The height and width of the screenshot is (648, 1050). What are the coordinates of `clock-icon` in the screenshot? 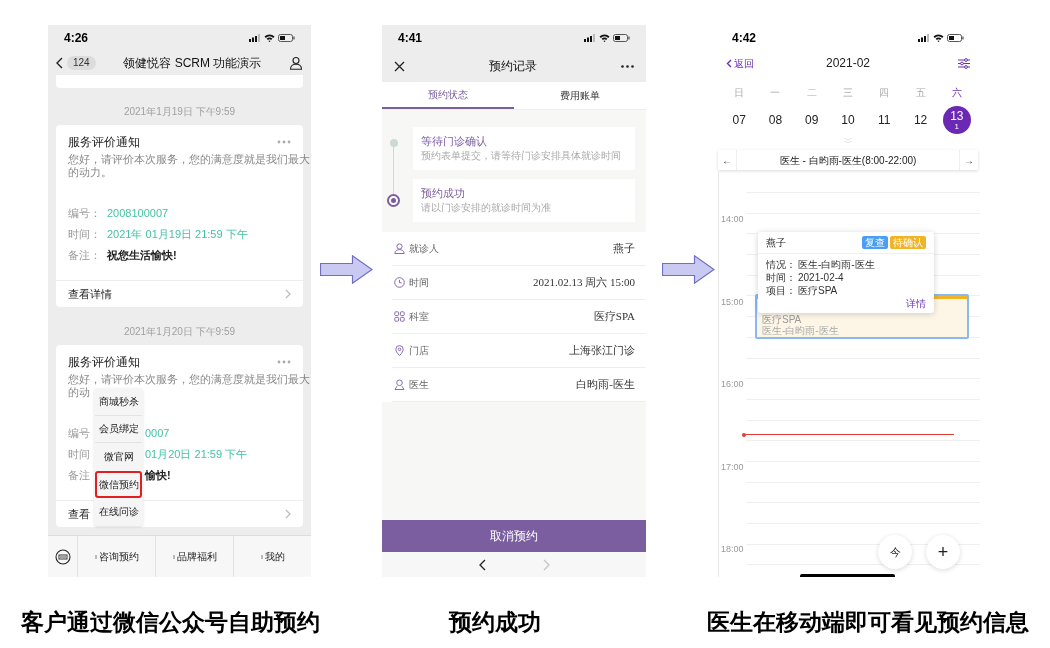 It's located at (399, 282).